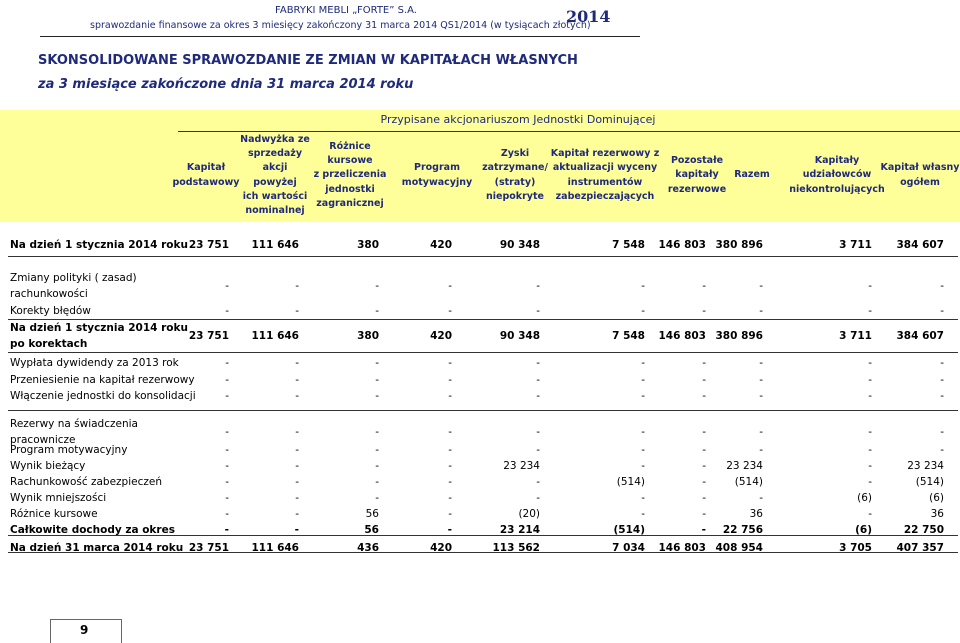 The width and height of the screenshot is (960, 643). Describe the element at coordinates (86, 482) in the screenshot. I see `row-label-line: Rachunkowość zabezpieczeń` at that location.